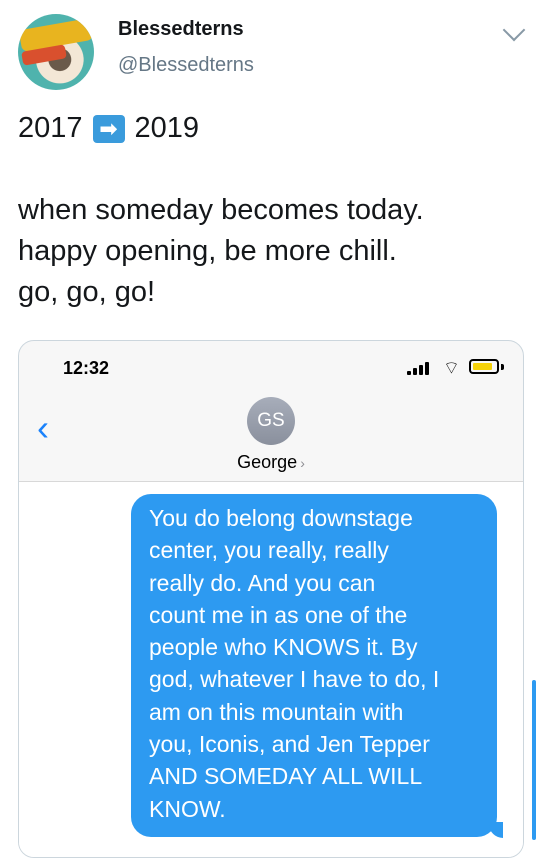  What do you see at coordinates (267, 462) in the screenshot?
I see `contact-name-text: George` at bounding box center [267, 462].